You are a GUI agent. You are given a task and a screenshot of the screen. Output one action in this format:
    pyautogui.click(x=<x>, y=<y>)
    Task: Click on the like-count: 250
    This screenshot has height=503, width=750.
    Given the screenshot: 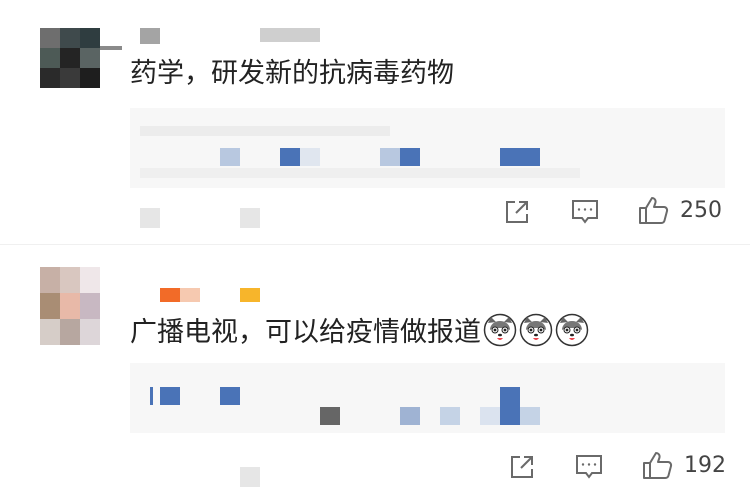 What is the action you would take?
    pyautogui.click(x=701, y=210)
    